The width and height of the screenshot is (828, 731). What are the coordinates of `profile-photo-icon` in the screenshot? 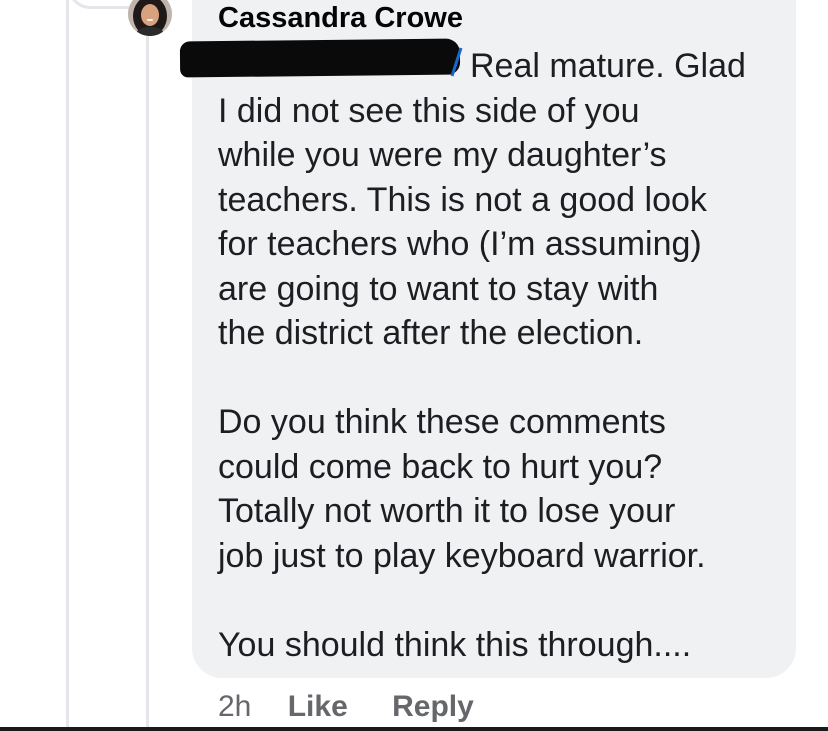 It's located at (150, 18).